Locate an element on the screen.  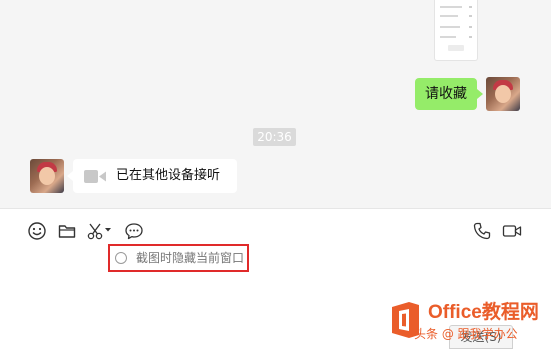
card-button is located at coordinates (456, 48).